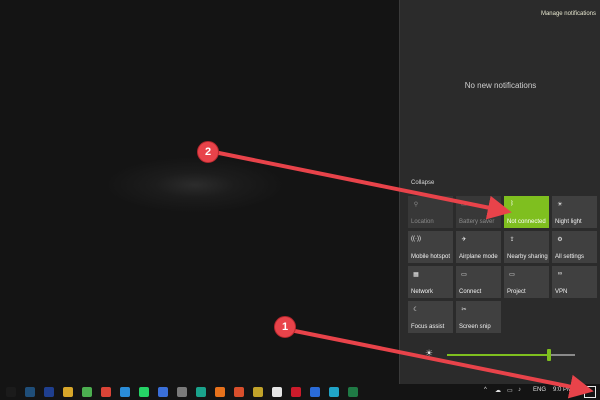  What do you see at coordinates (560, 274) in the screenshot?
I see `vpn-icon: ∞` at bounding box center [560, 274].